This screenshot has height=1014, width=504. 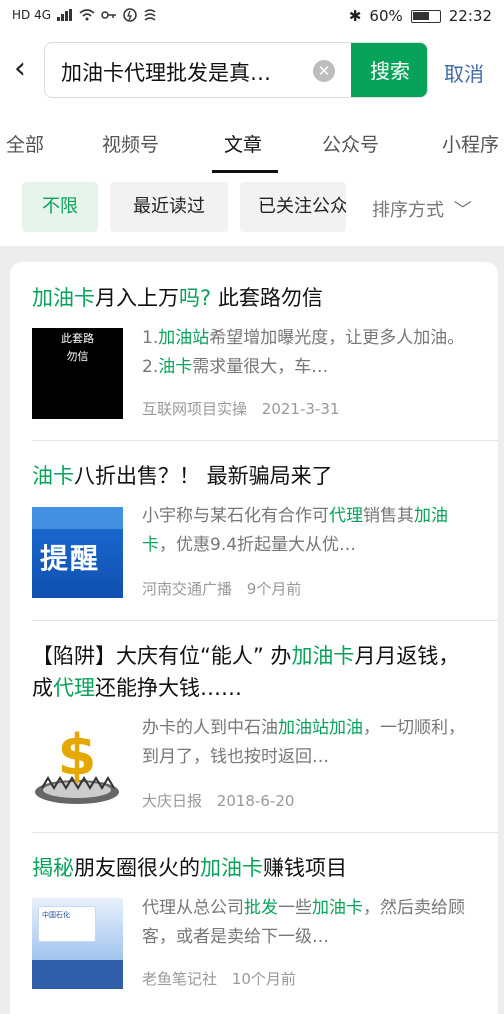 I want to click on article-thumbnail: $, so click(x=77, y=763).